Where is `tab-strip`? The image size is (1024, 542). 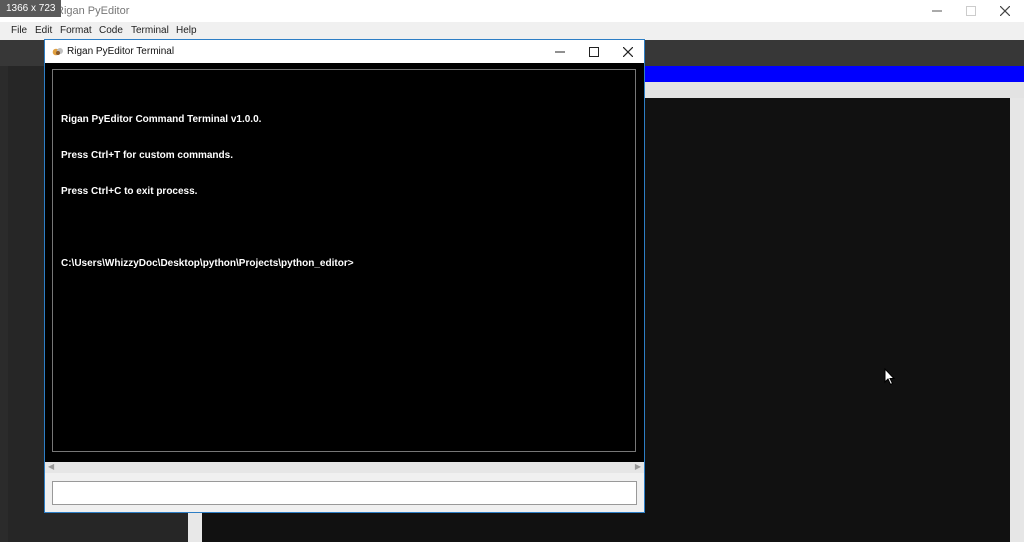 tab-strip is located at coordinates (834, 74).